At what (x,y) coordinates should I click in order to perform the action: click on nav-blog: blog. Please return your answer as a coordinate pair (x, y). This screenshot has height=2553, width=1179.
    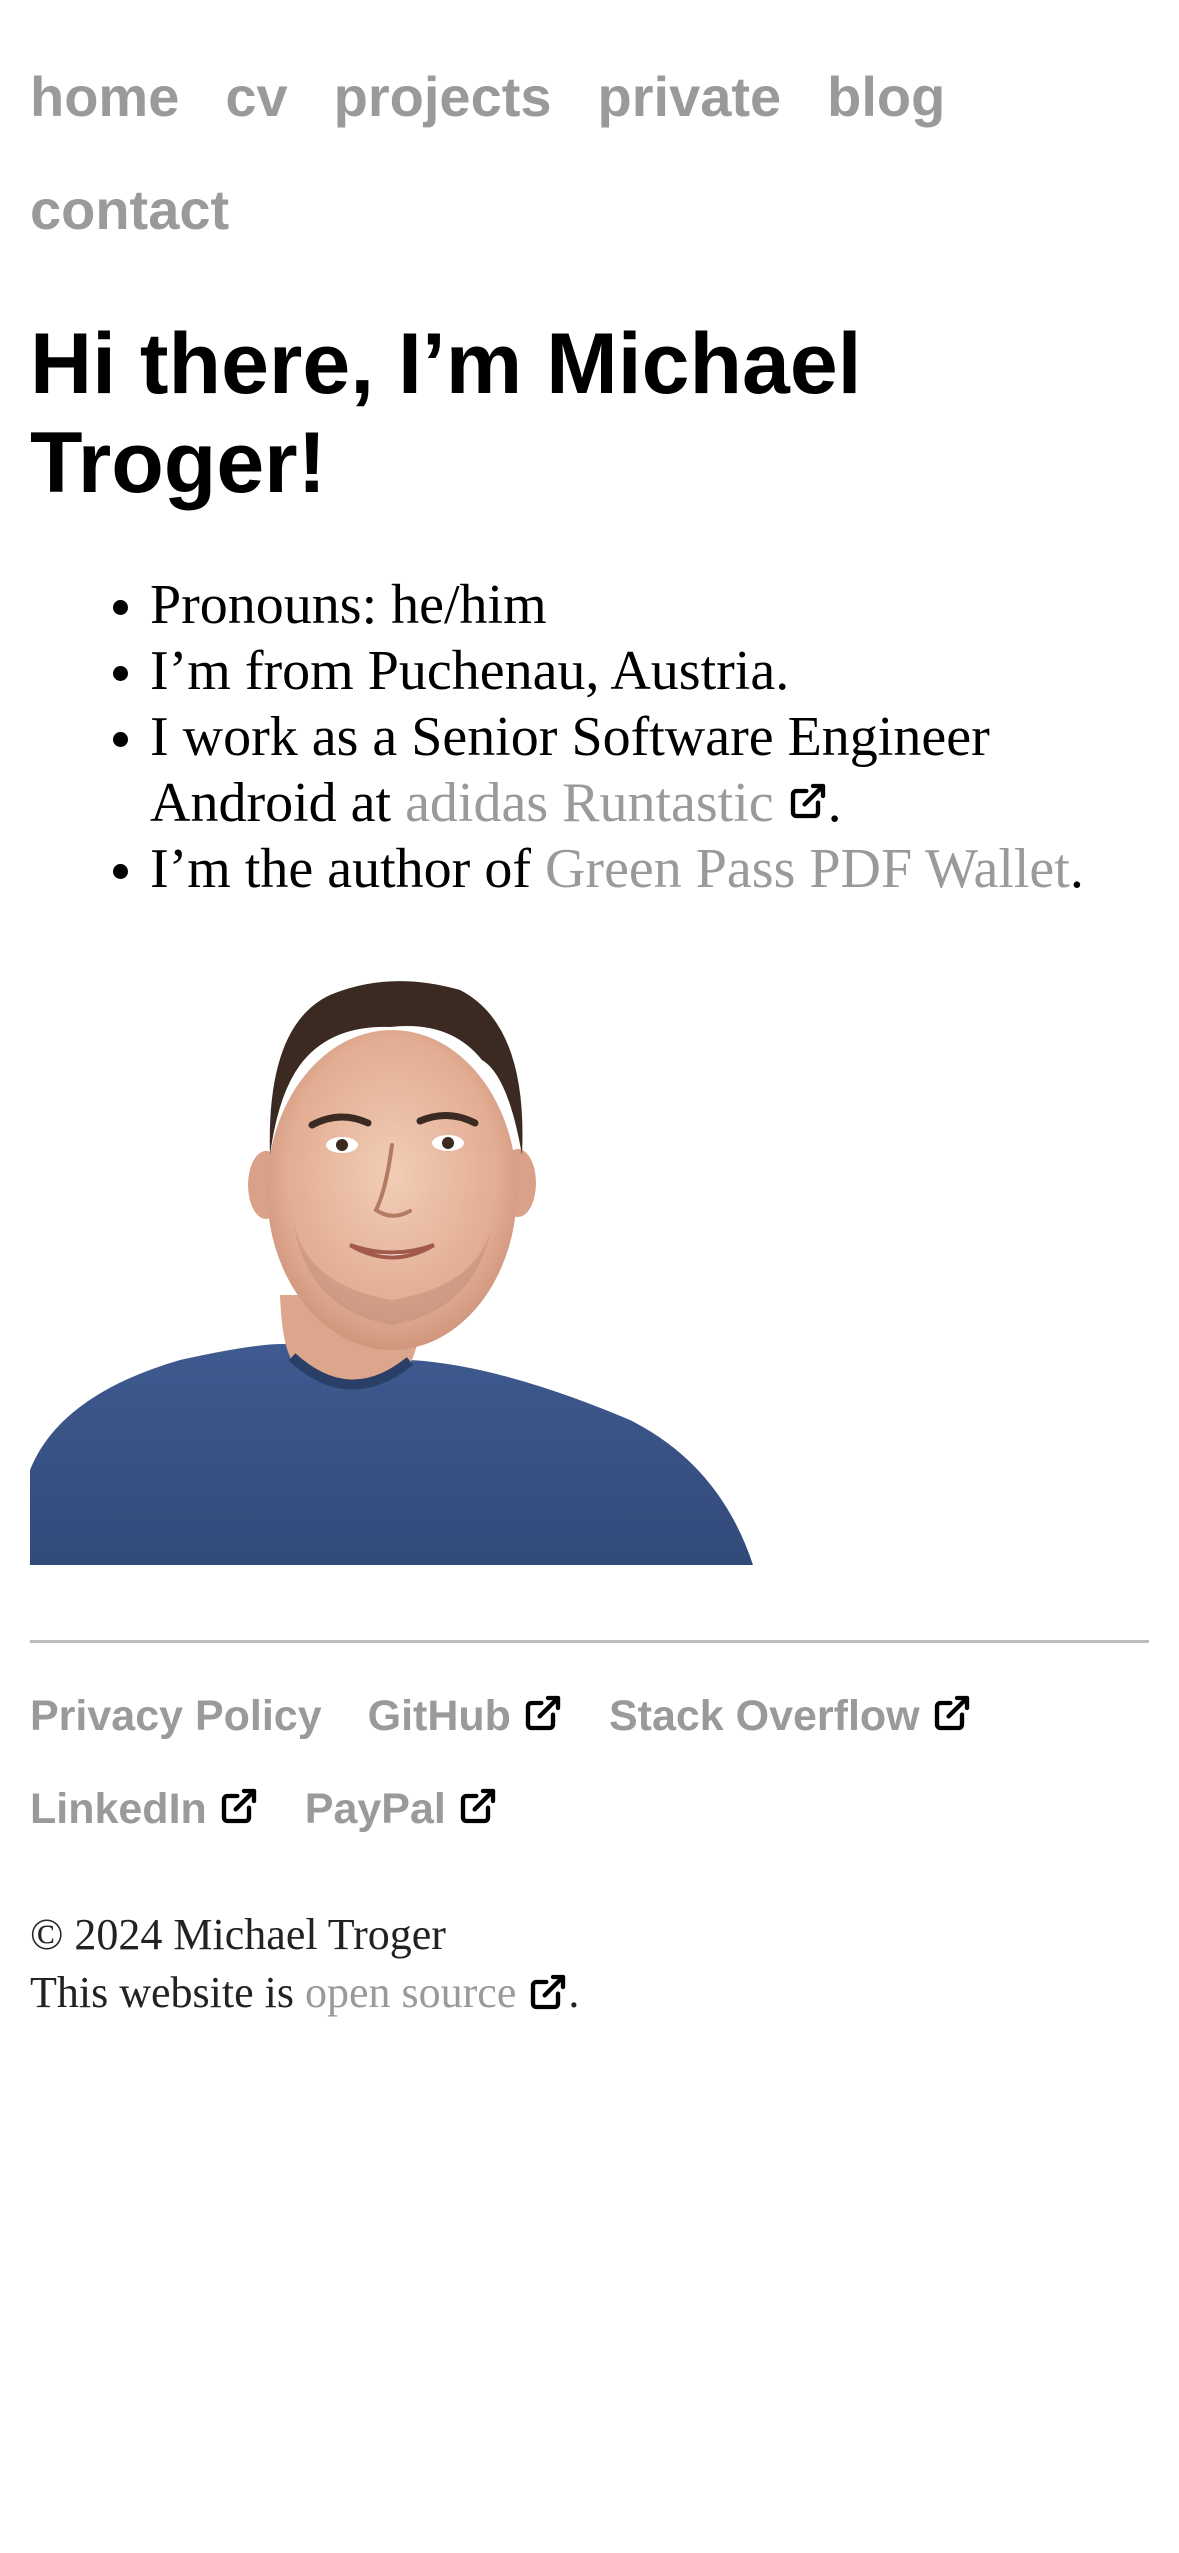
    Looking at the image, I should click on (886, 97).